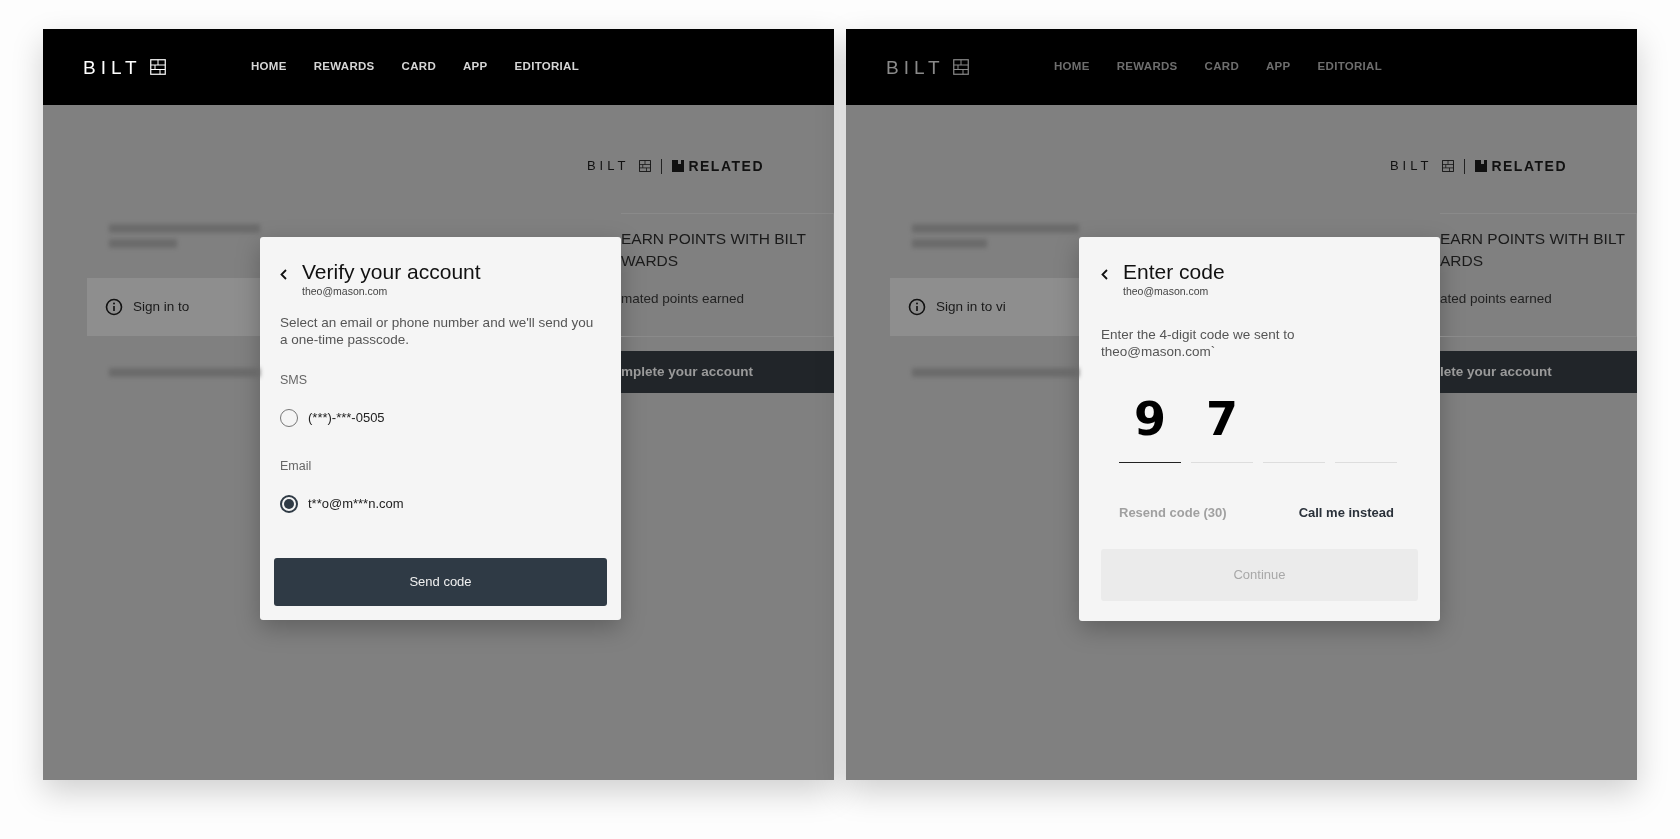 Image resolution: width=1680 pixels, height=839 pixels. I want to click on radio-option: (***)-***-0505, so click(332, 417).